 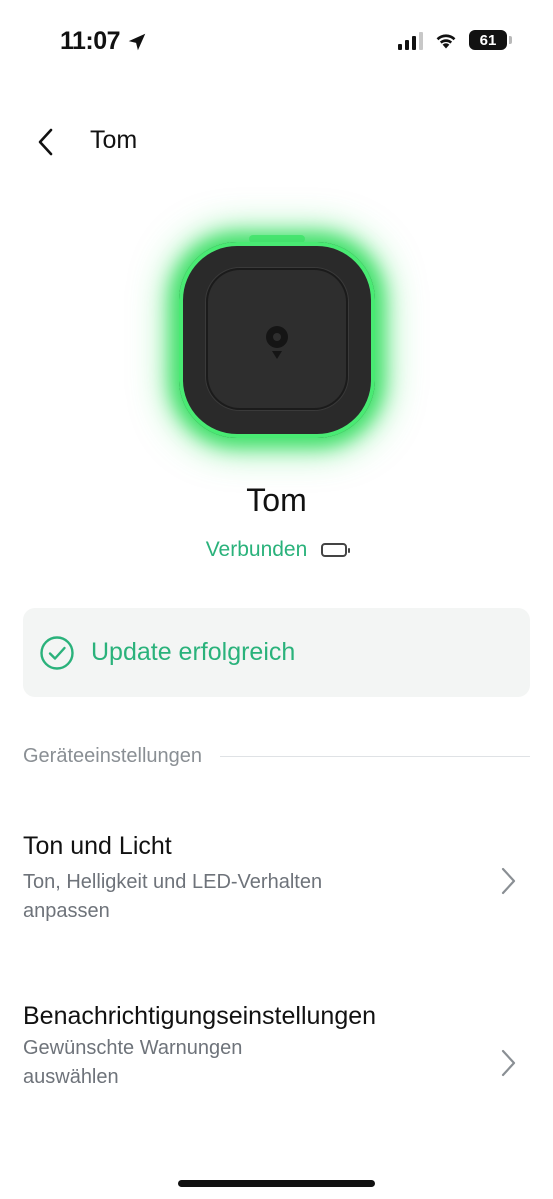 I want to click on home-indicator, so click(x=276, y=1183).